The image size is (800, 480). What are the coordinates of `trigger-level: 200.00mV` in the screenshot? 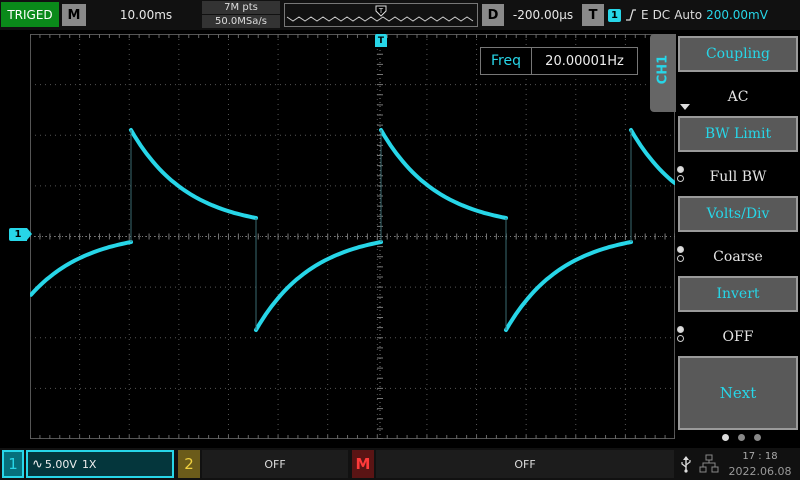 It's located at (737, 15).